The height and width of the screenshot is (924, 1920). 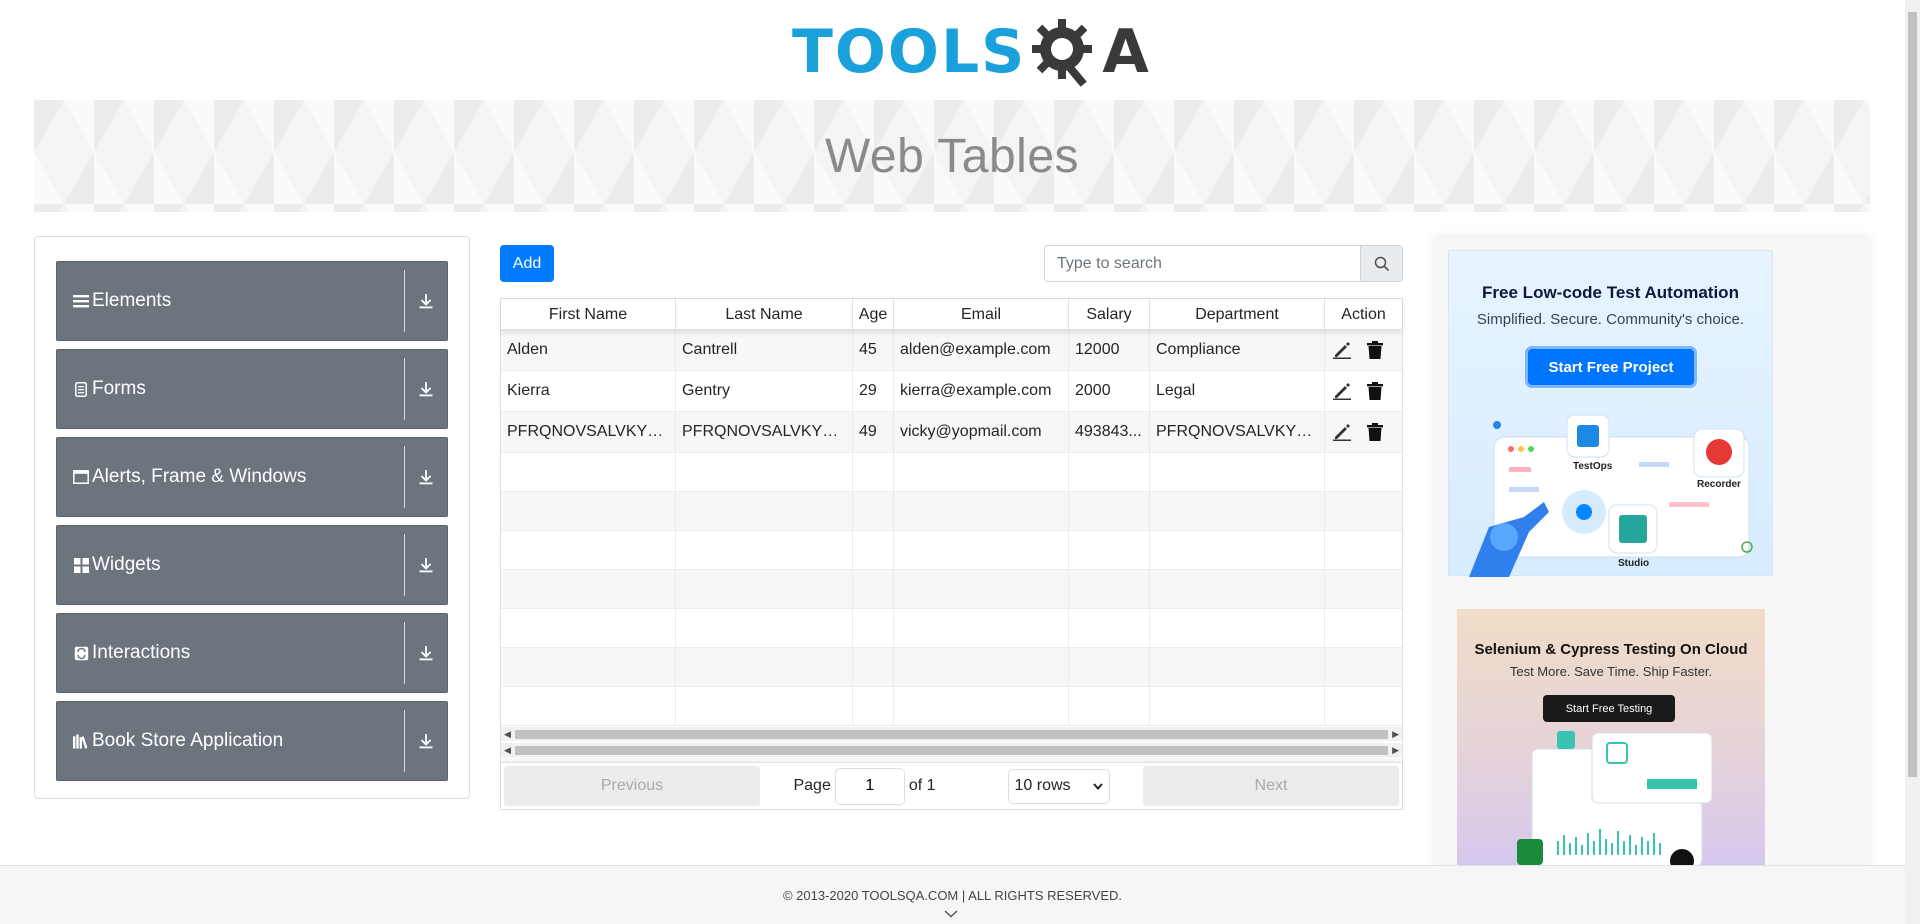 What do you see at coordinates (951, 786) in the screenshot?
I see `page-info: Page of 1 10 rows` at bounding box center [951, 786].